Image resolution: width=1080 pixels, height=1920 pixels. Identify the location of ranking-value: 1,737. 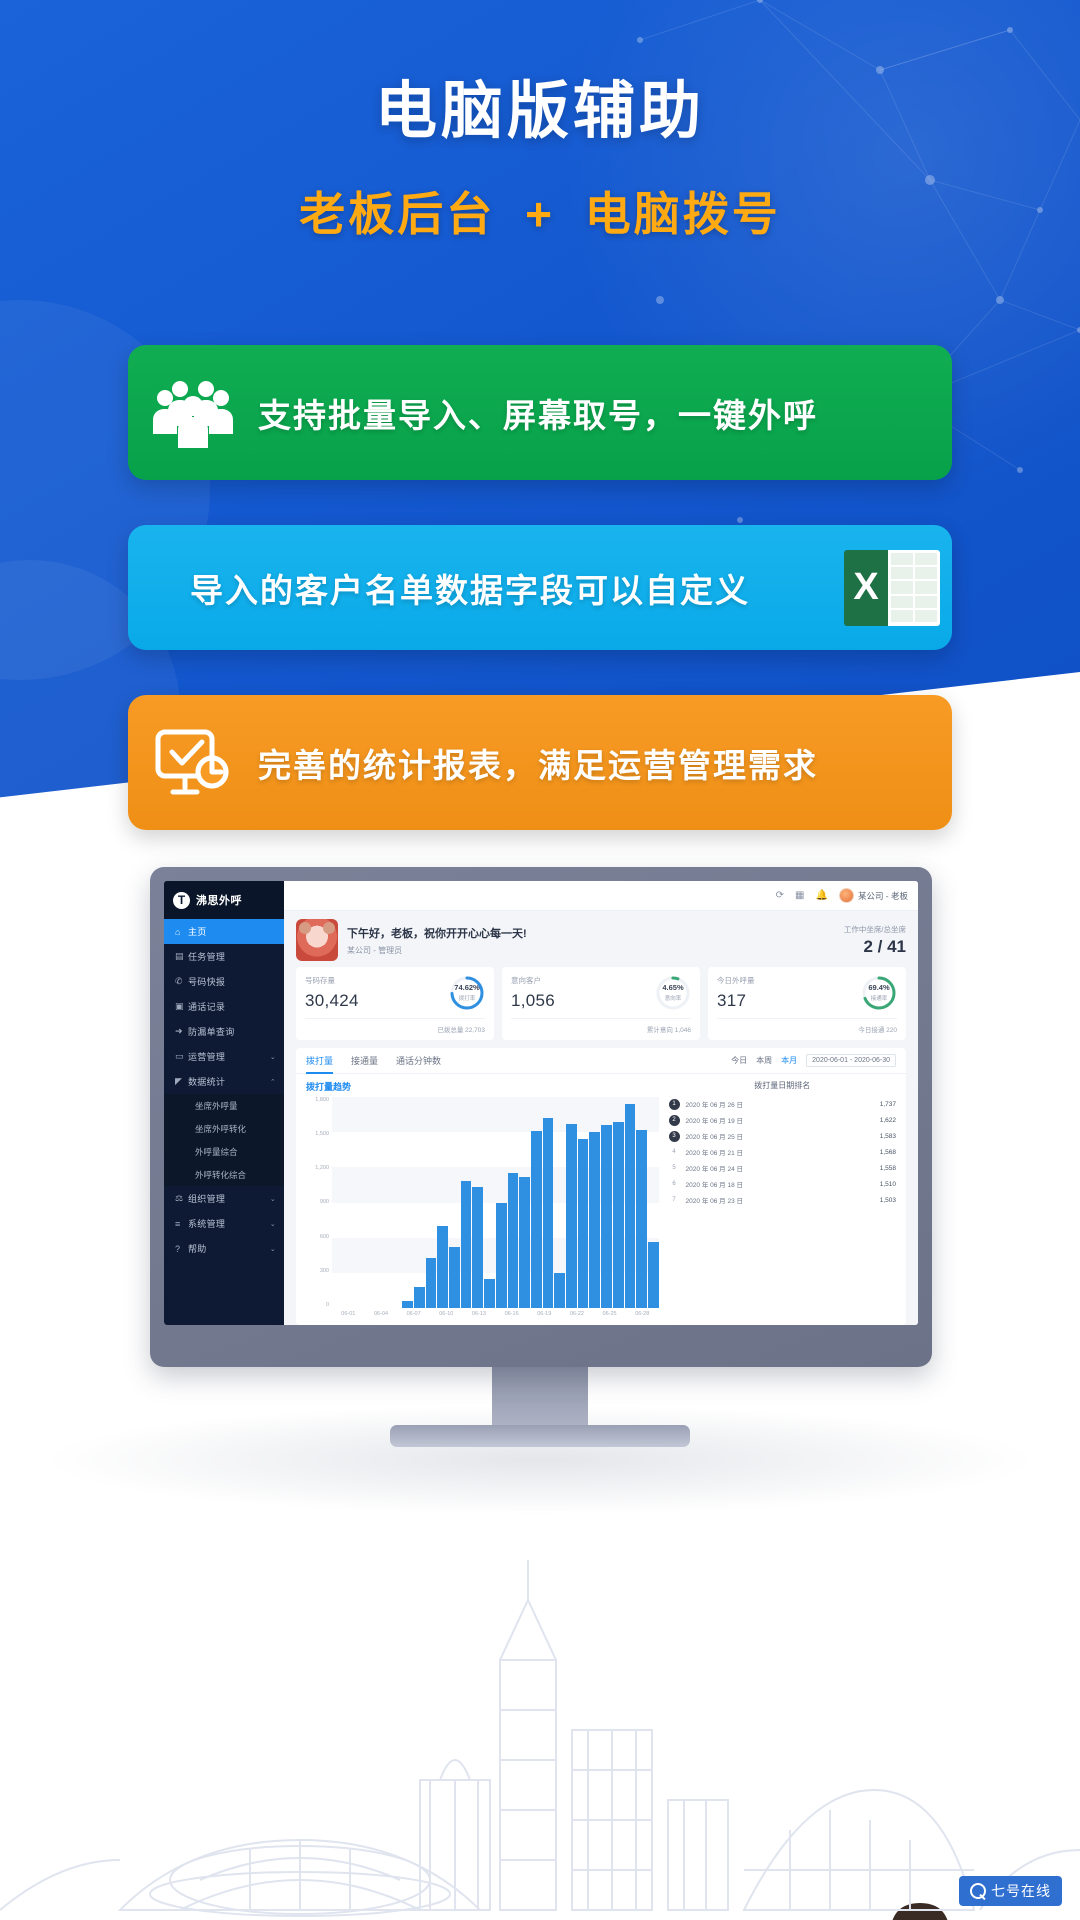
(887, 1104).